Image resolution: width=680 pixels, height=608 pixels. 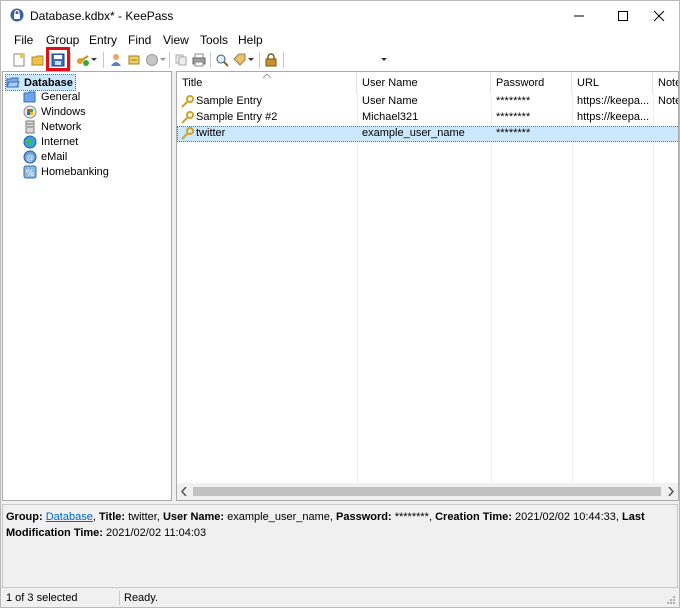 What do you see at coordinates (83, 60) in the screenshot?
I see `add-entry-icon` at bounding box center [83, 60].